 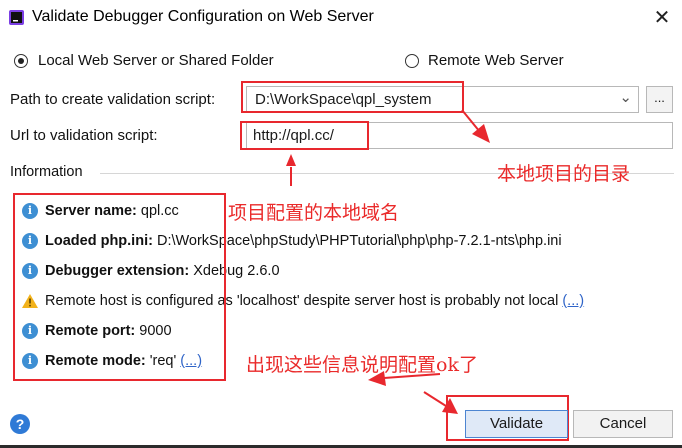 I want to click on arrow-validate-line, so click(x=435, y=399).